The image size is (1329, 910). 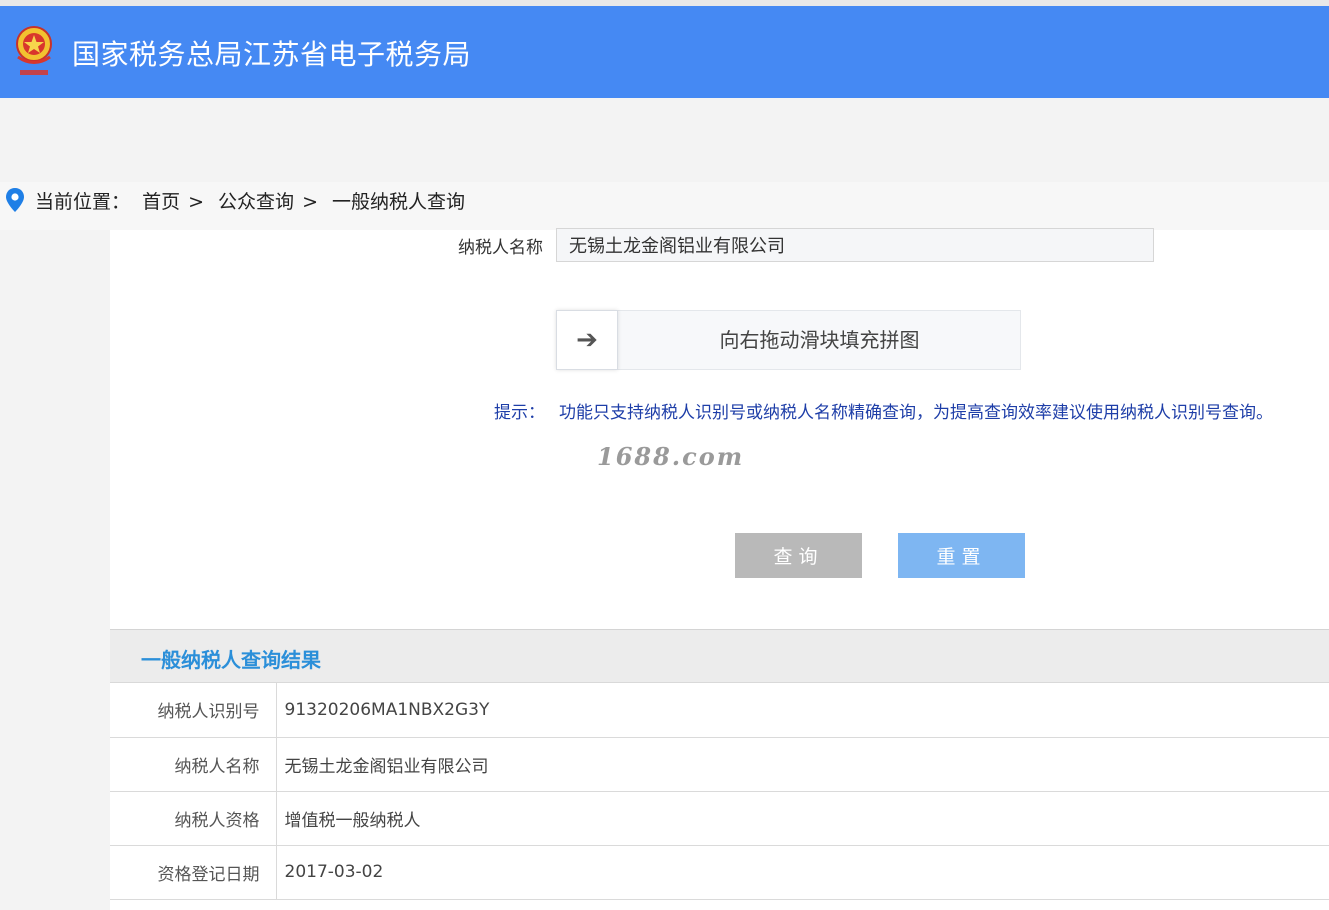 What do you see at coordinates (519, 413) in the screenshot?
I see `hint-label: 提示：` at bounding box center [519, 413].